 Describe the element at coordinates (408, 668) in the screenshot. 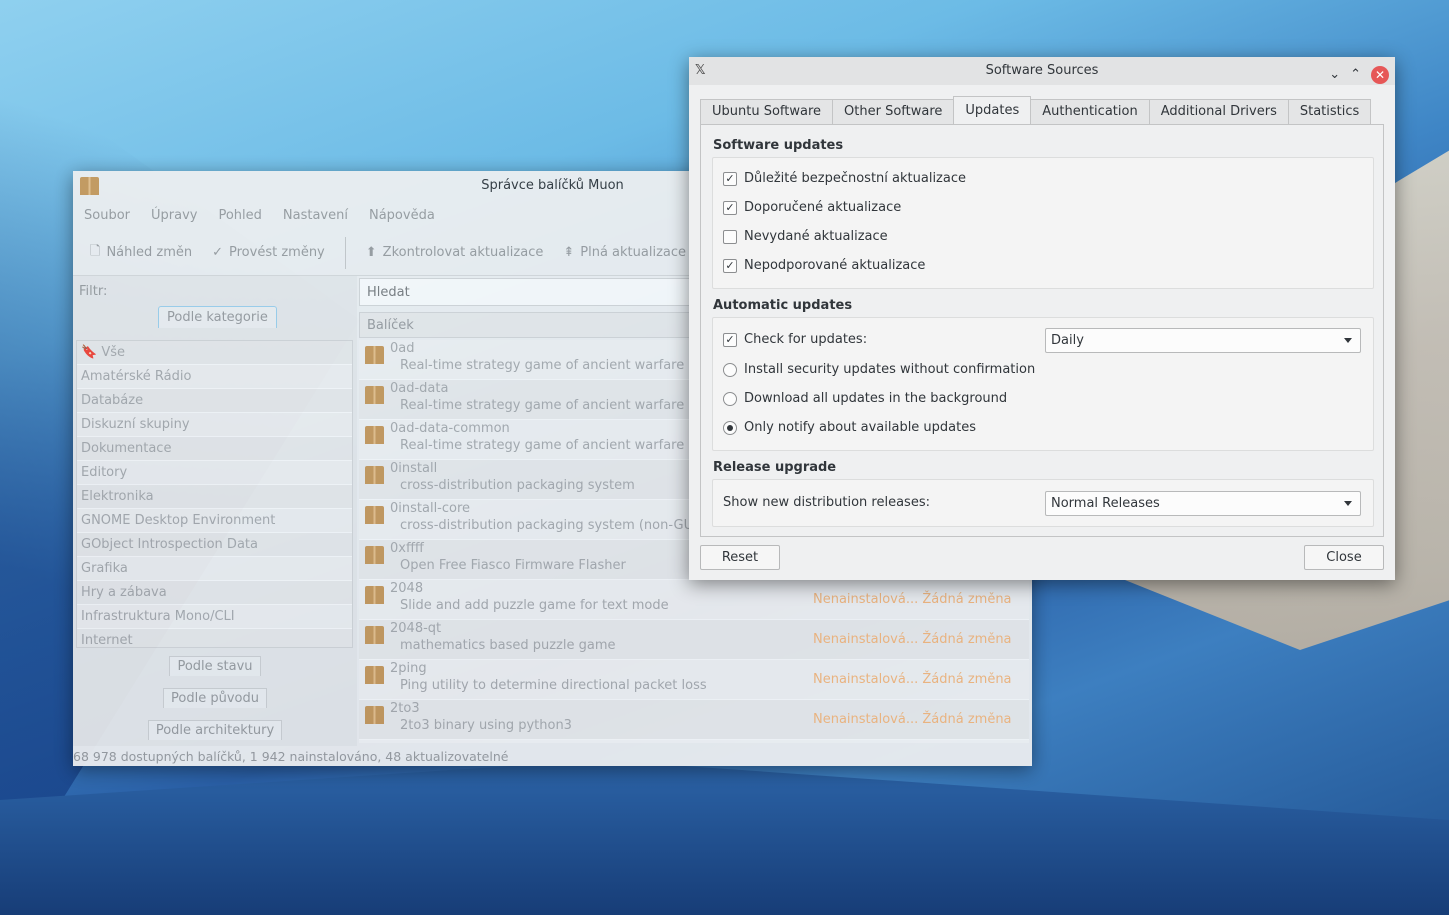

I see `package-name: 2ping` at that location.